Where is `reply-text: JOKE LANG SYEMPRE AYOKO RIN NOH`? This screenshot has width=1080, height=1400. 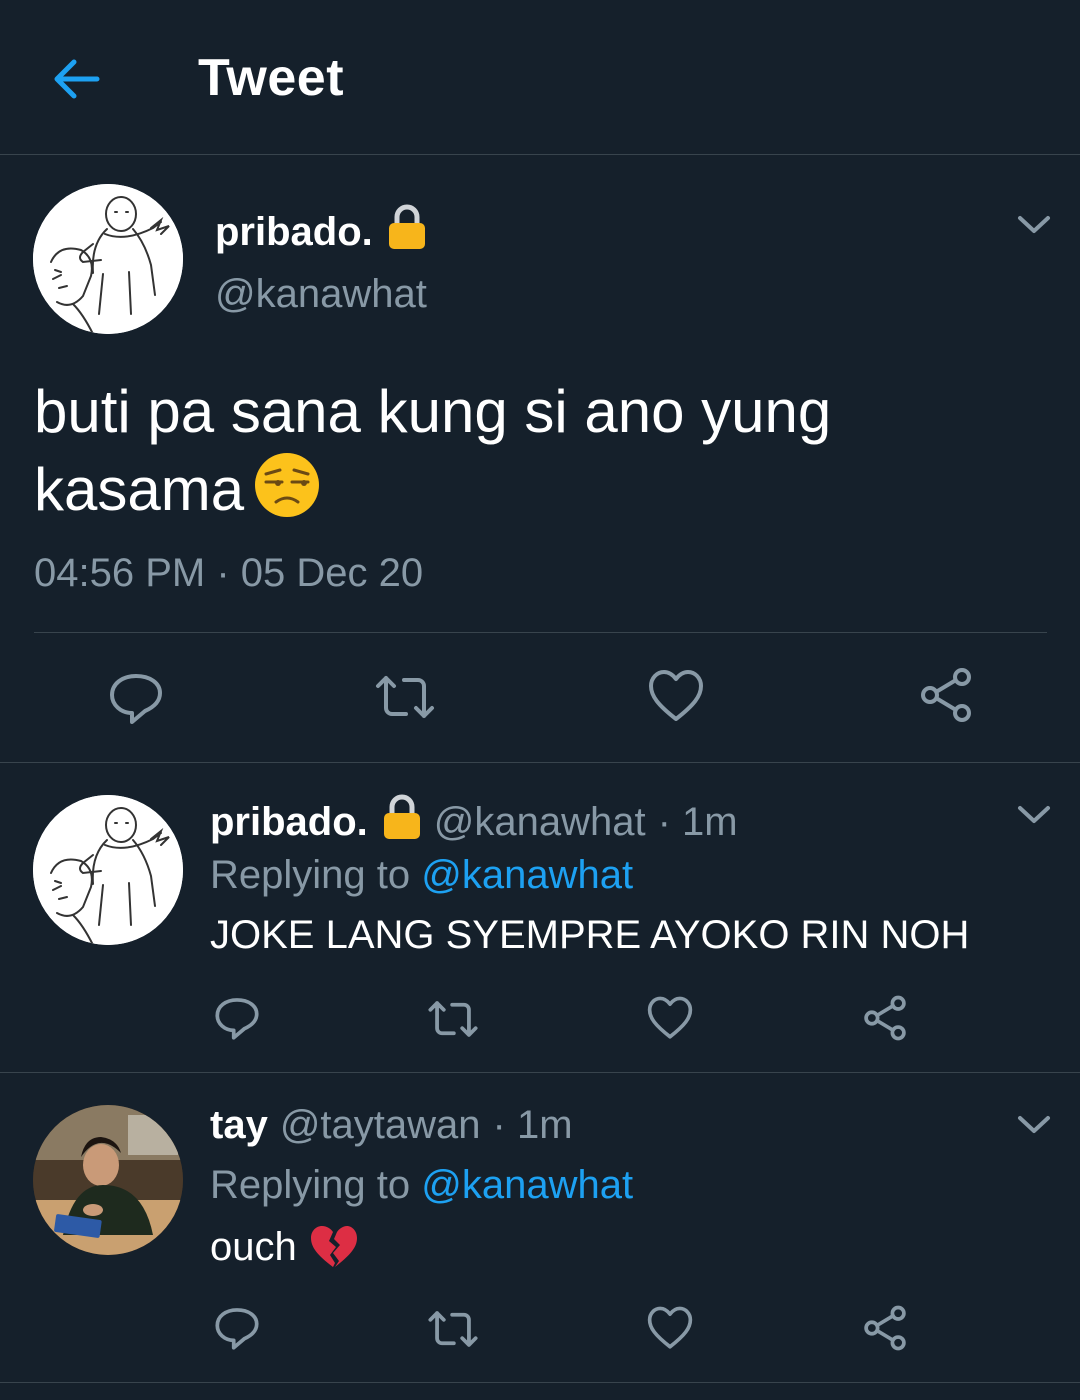 reply-text: JOKE LANG SYEMPRE AYOKO RIN NOH is located at coordinates (590, 935).